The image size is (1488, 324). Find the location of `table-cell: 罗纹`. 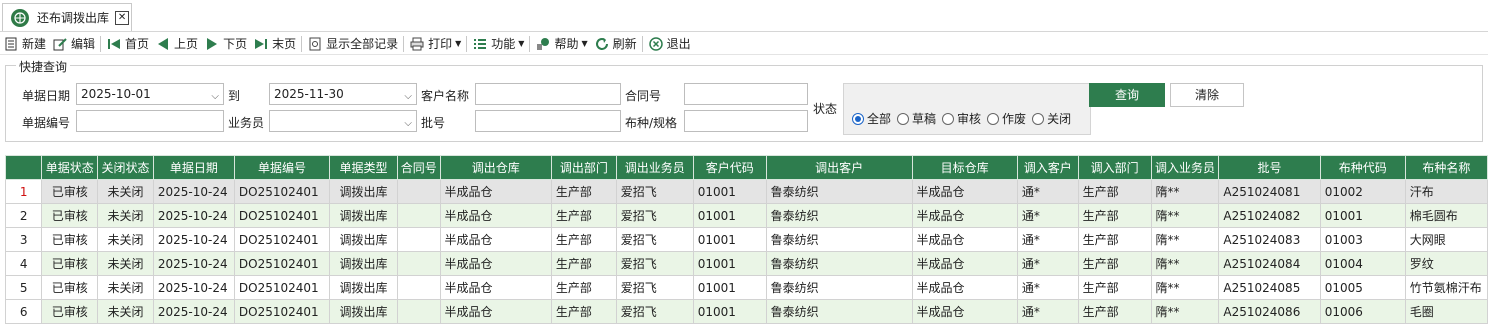

table-cell: 罗纹 is located at coordinates (1446, 263).